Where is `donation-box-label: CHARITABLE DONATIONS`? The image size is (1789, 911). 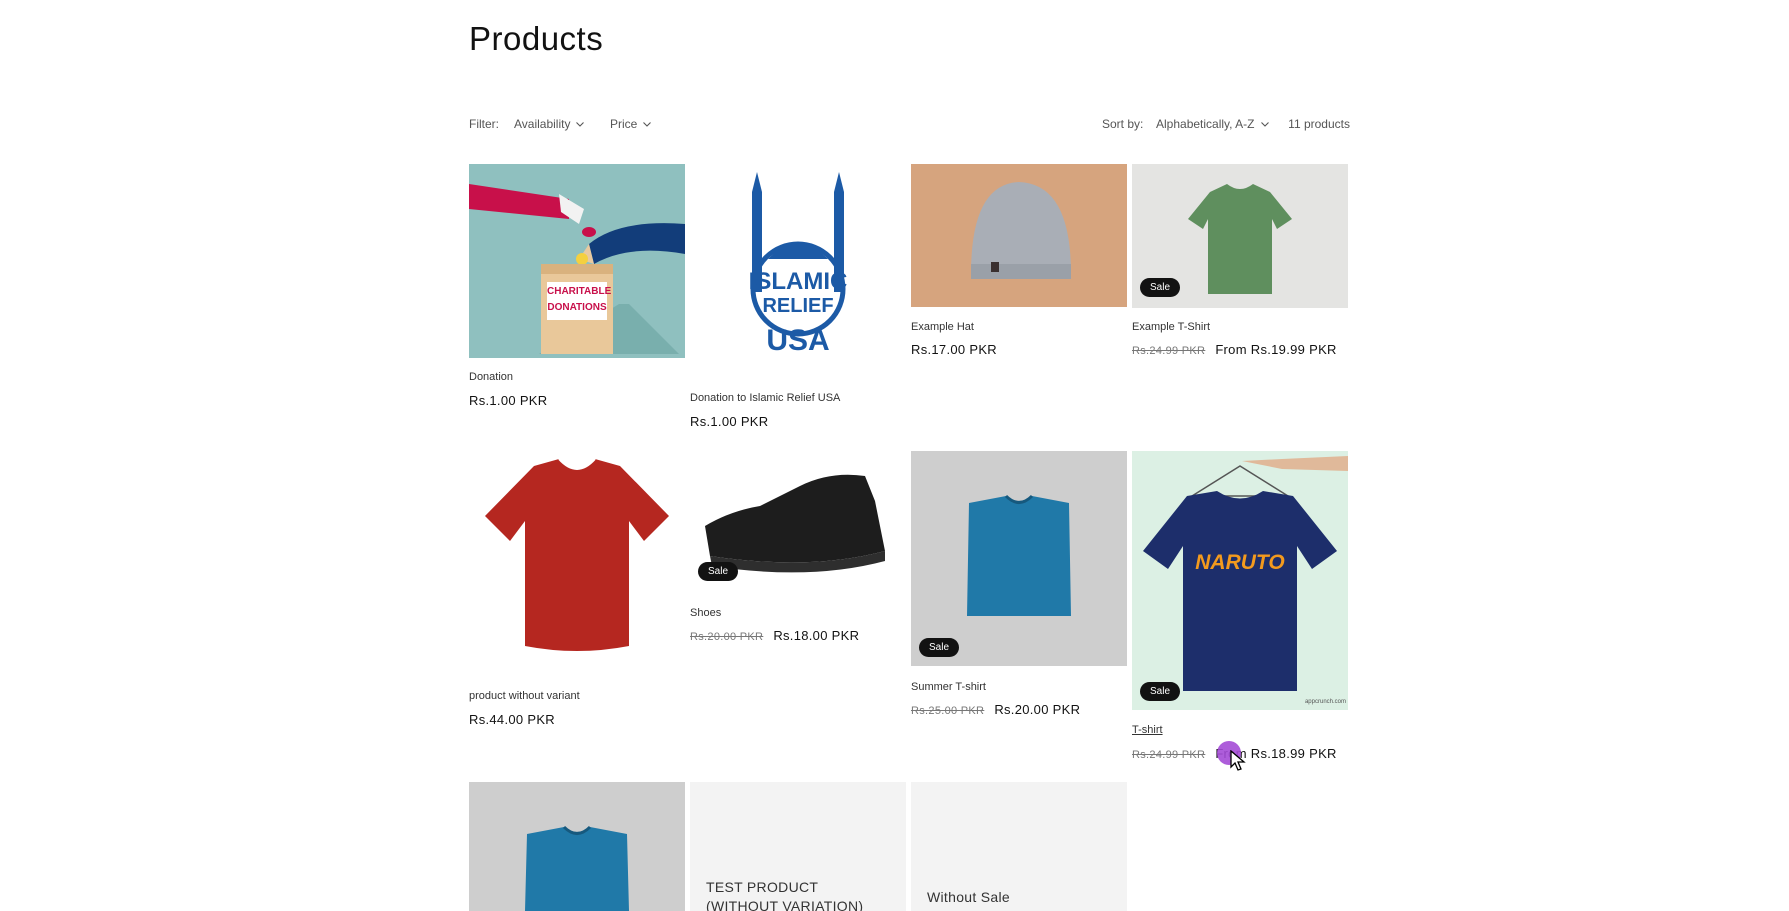 donation-box-label: CHARITABLE DONATIONS is located at coordinates (579, 300).